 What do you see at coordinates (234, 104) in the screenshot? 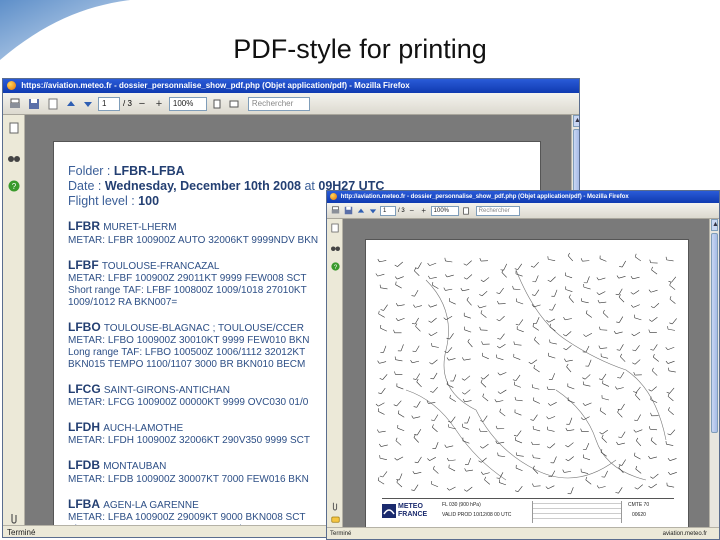
I see `fit-width-icon` at bounding box center [234, 104].